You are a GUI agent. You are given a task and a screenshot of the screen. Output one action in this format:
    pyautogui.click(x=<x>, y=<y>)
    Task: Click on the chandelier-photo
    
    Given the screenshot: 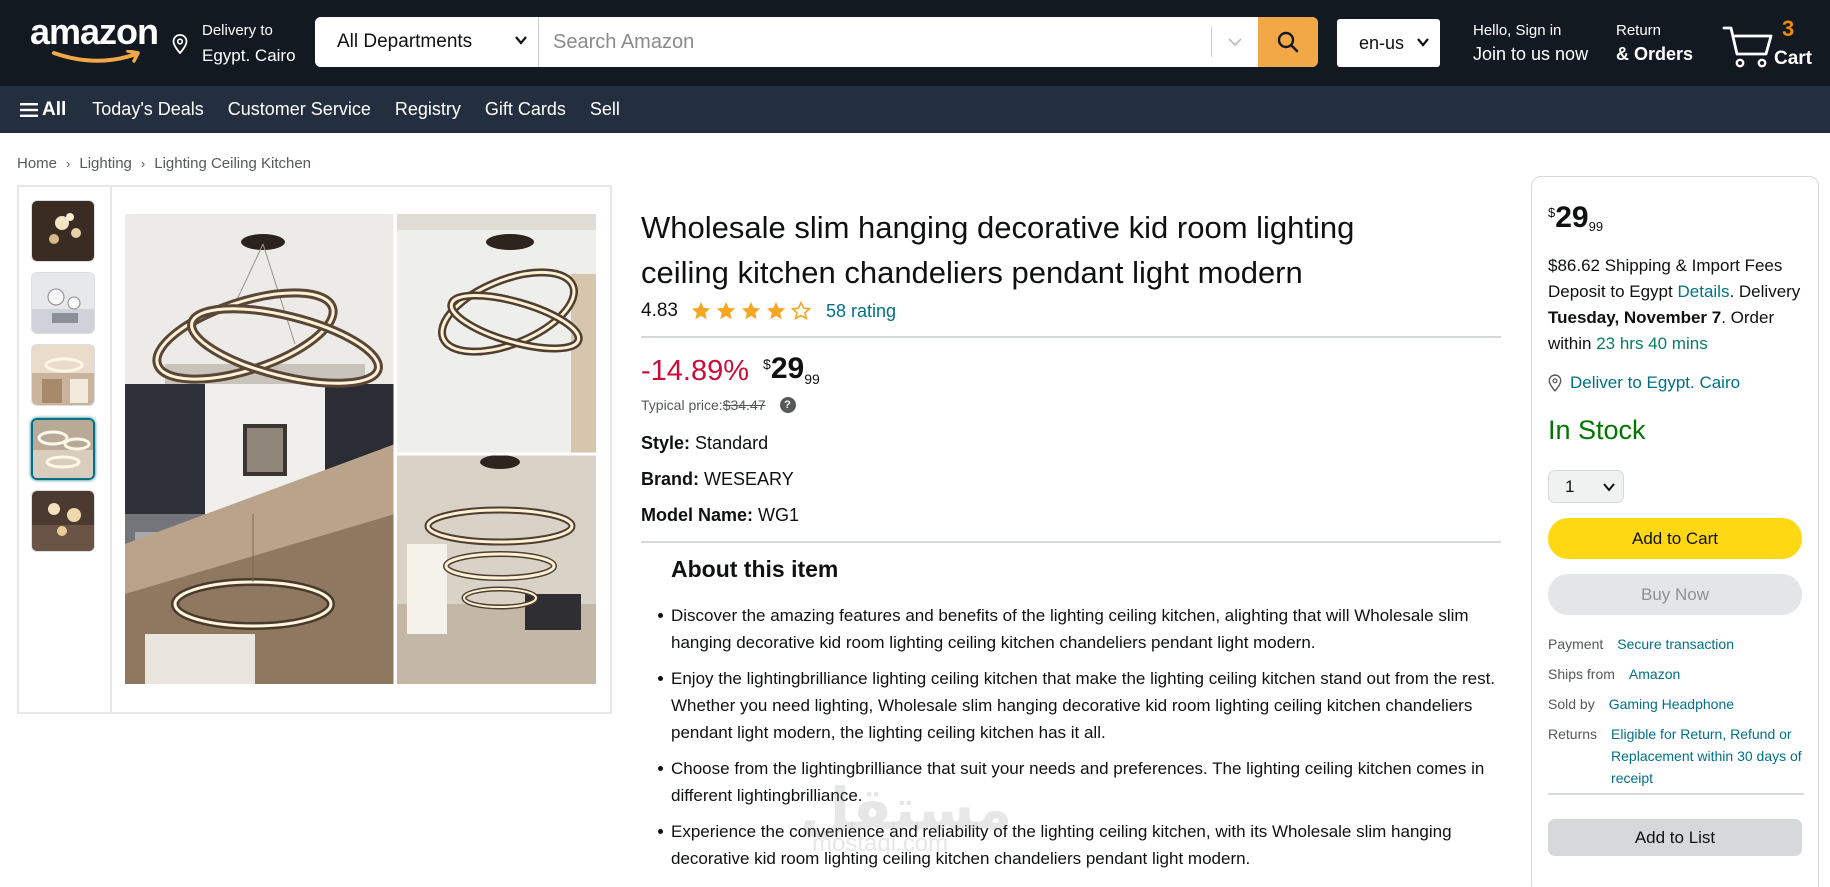 What is the action you would take?
    pyautogui.click(x=360, y=449)
    